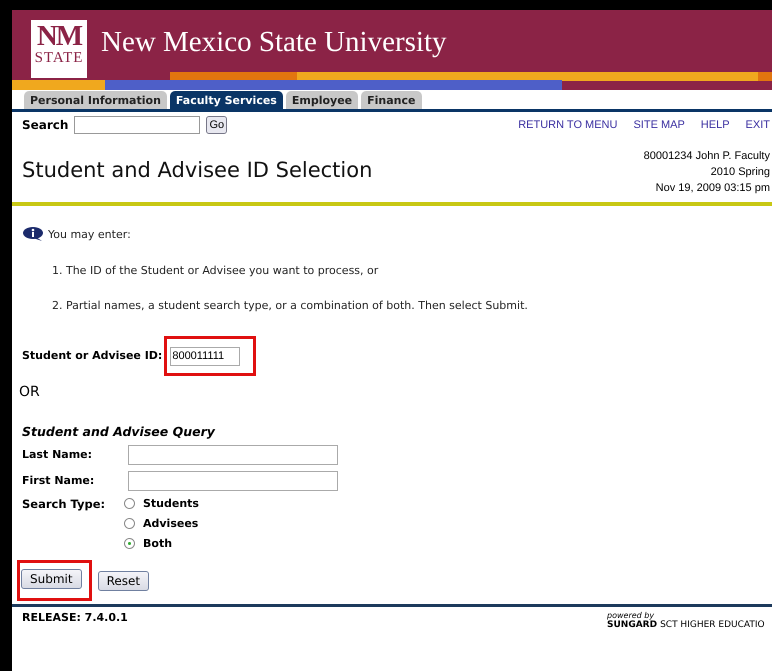  What do you see at coordinates (92, 355) in the screenshot?
I see `field-label: Student or Advisee ID:` at bounding box center [92, 355].